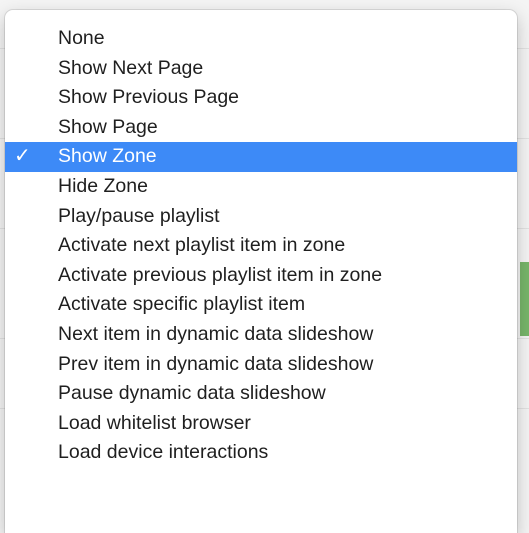 The width and height of the screenshot is (529, 533). Describe the element at coordinates (524, 299) in the screenshot. I see `background-green-button-edge` at that location.